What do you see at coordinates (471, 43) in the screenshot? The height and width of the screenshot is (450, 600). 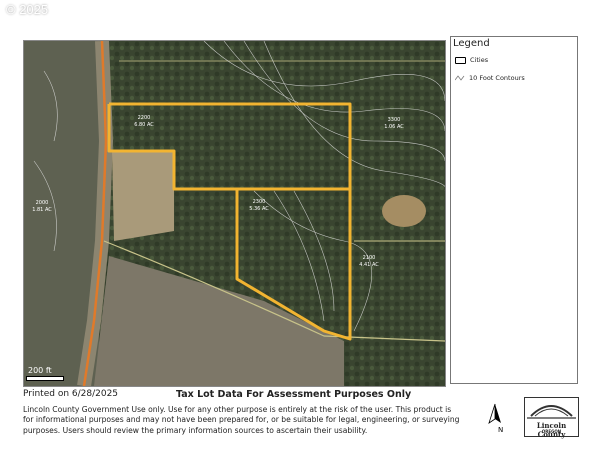 I see `legend-title: Legend` at bounding box center [471, 43].